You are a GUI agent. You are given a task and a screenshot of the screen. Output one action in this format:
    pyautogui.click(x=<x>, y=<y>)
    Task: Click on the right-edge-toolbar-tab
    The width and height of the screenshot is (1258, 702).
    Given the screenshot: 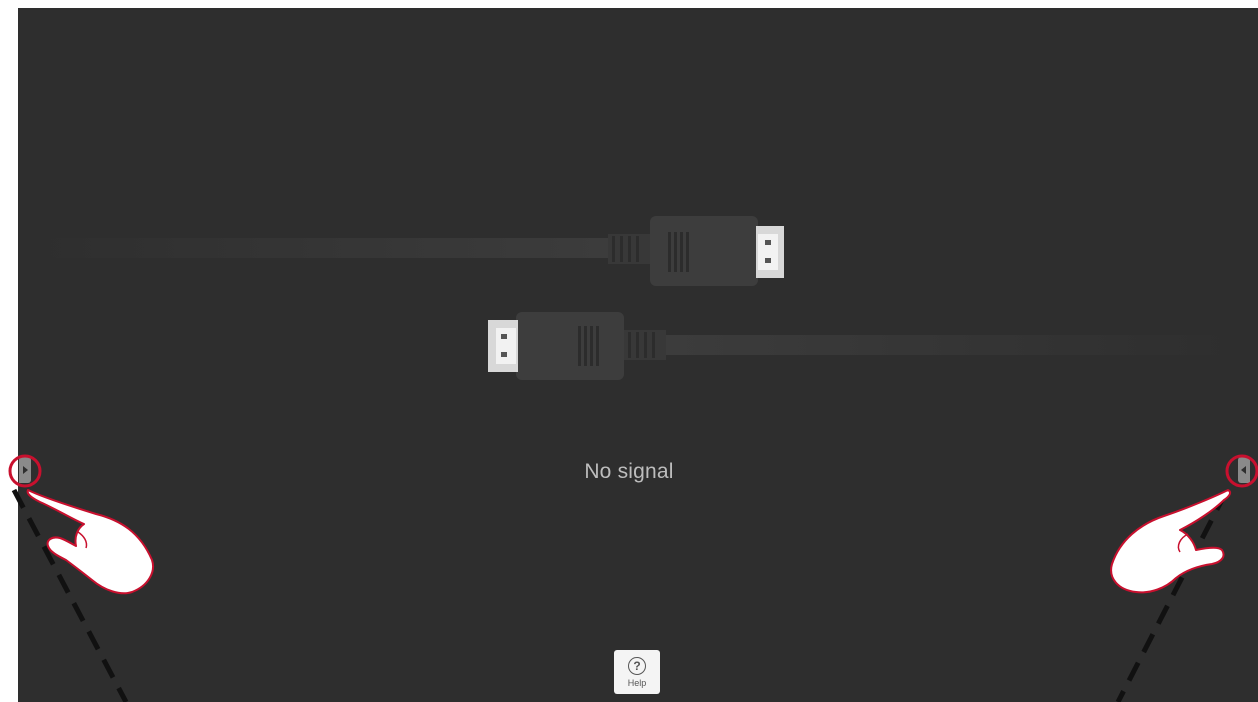 What is the action you would take?
    pyautogui.click(x=1244, y=470)
    